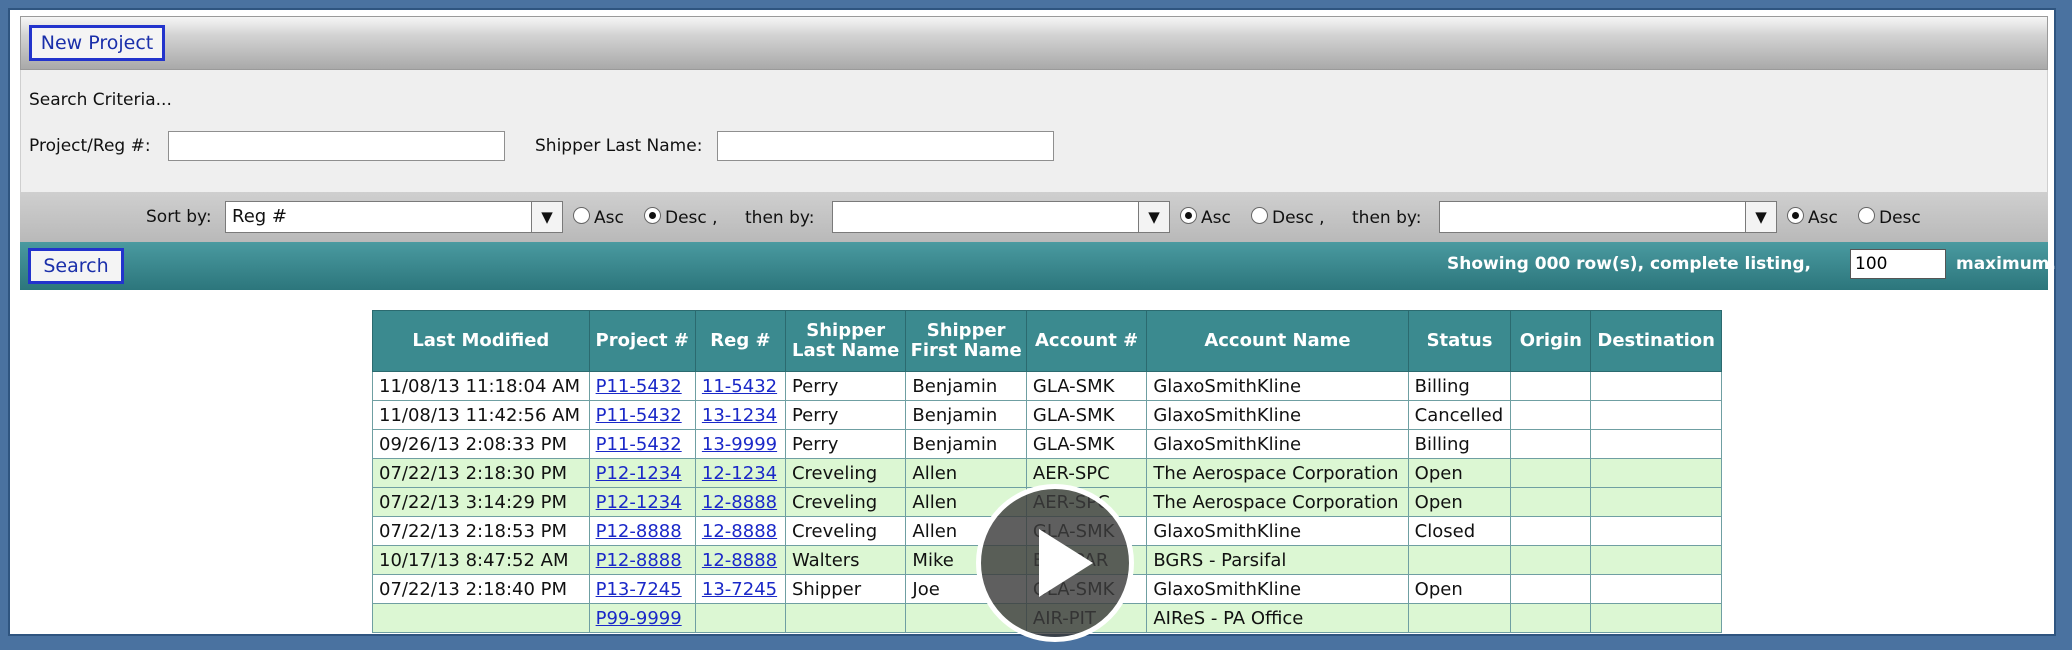 This screenshot has height=650, width=2072. What do you see at coordinates (481, 560) in the screenshot?
I see `cell-modified: 10/17/13 8:47:52 AM` at bounding box center [481, 560].